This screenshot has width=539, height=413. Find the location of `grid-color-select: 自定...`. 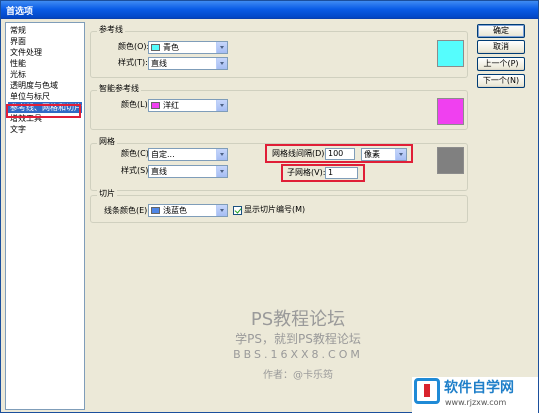

grid-color-select: 自定... is located at coordinates (188, 154).